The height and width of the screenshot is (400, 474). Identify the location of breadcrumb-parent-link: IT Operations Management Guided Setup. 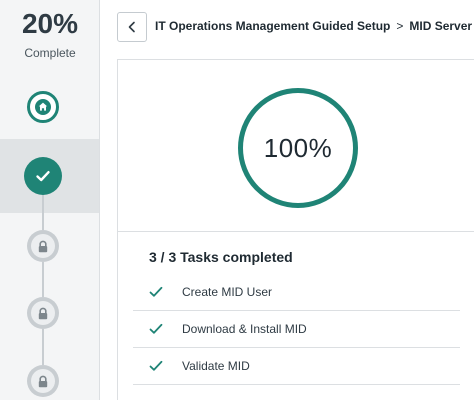
(272, 26).